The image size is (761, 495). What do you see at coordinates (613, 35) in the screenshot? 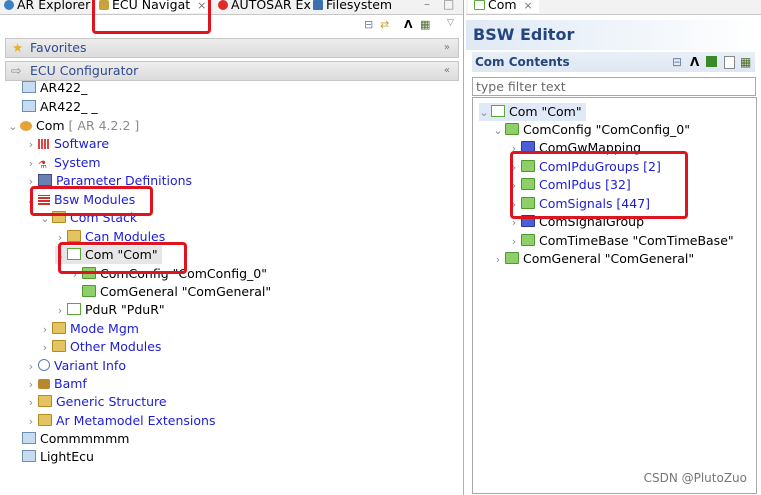
I see `editor-title-bar: BSW Editor` at bounding box center [613, 35].